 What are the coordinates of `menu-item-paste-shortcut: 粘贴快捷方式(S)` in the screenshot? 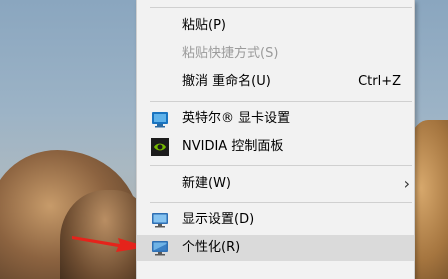 It's located at (275, 54).